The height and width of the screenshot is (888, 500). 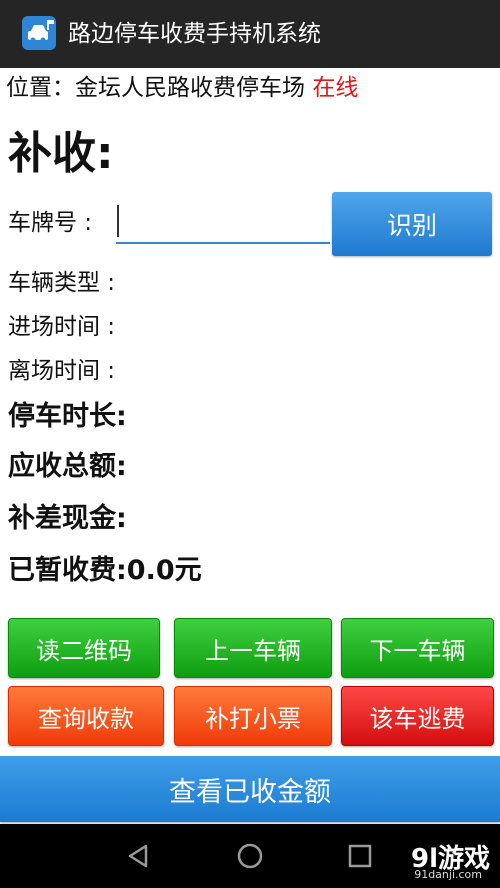 What do you see at coordinates (448, 874) in the screenshot?
I see `watermark-site: 91danji.com` at bounding box center [448, 874].